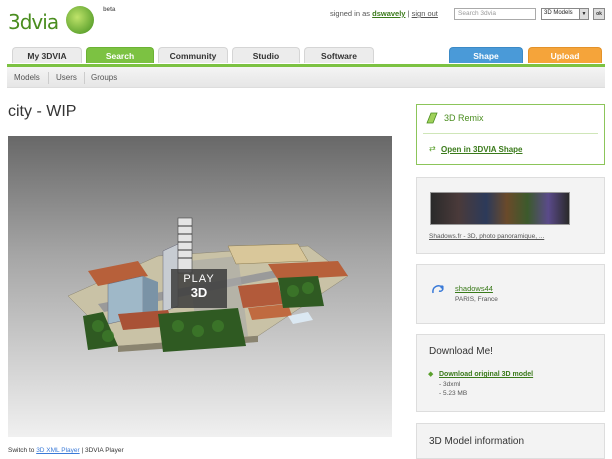 The width and height of the screenshot is (612, 459). I want to click on search-scope-value: 3D Models, so click(558, 13).